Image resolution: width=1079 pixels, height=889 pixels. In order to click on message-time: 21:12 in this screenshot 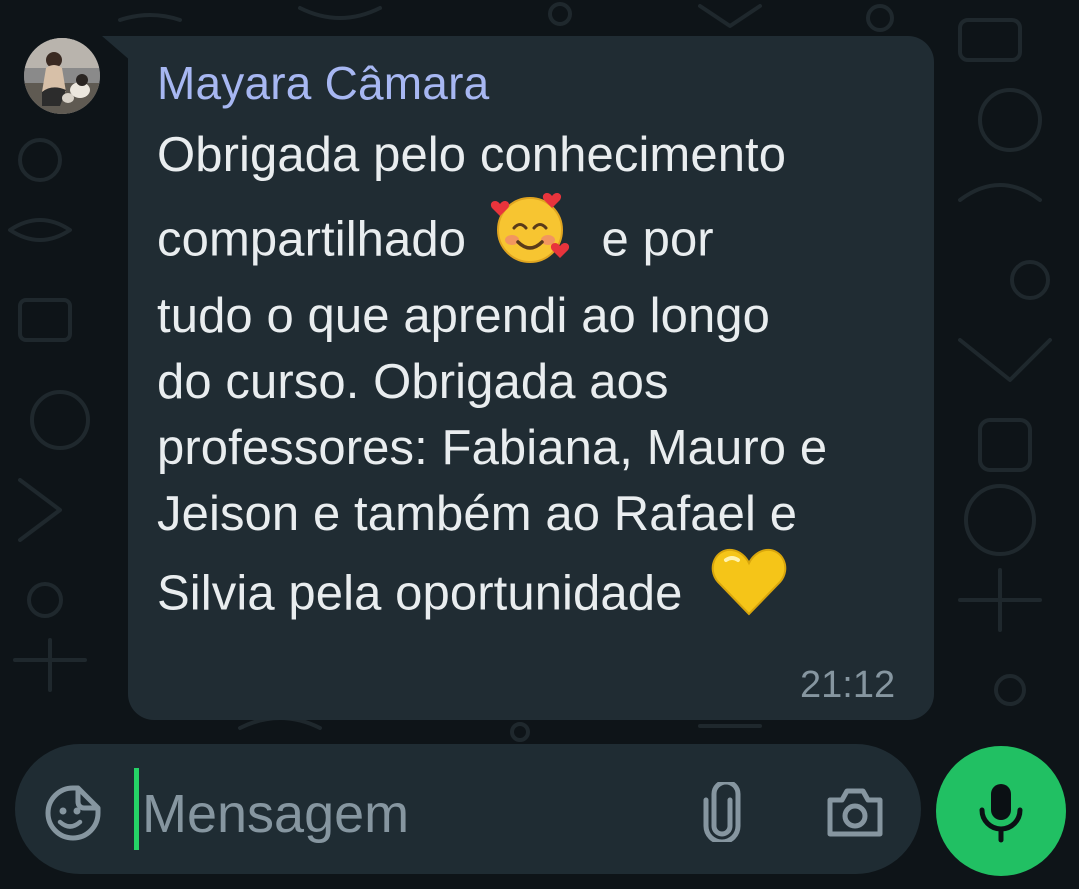, I will do `click(848, 685)`.